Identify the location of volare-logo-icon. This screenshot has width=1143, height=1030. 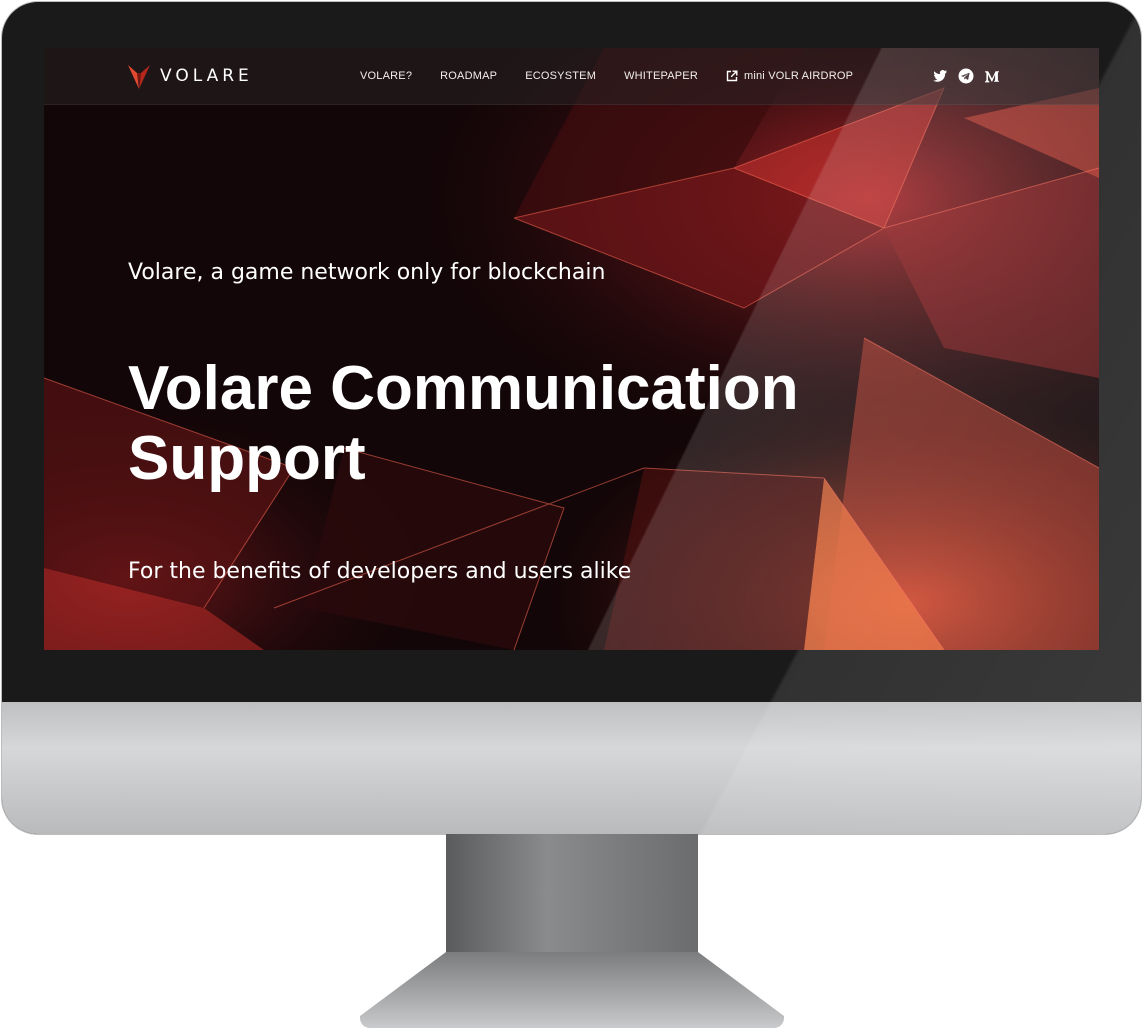
(139, 77).